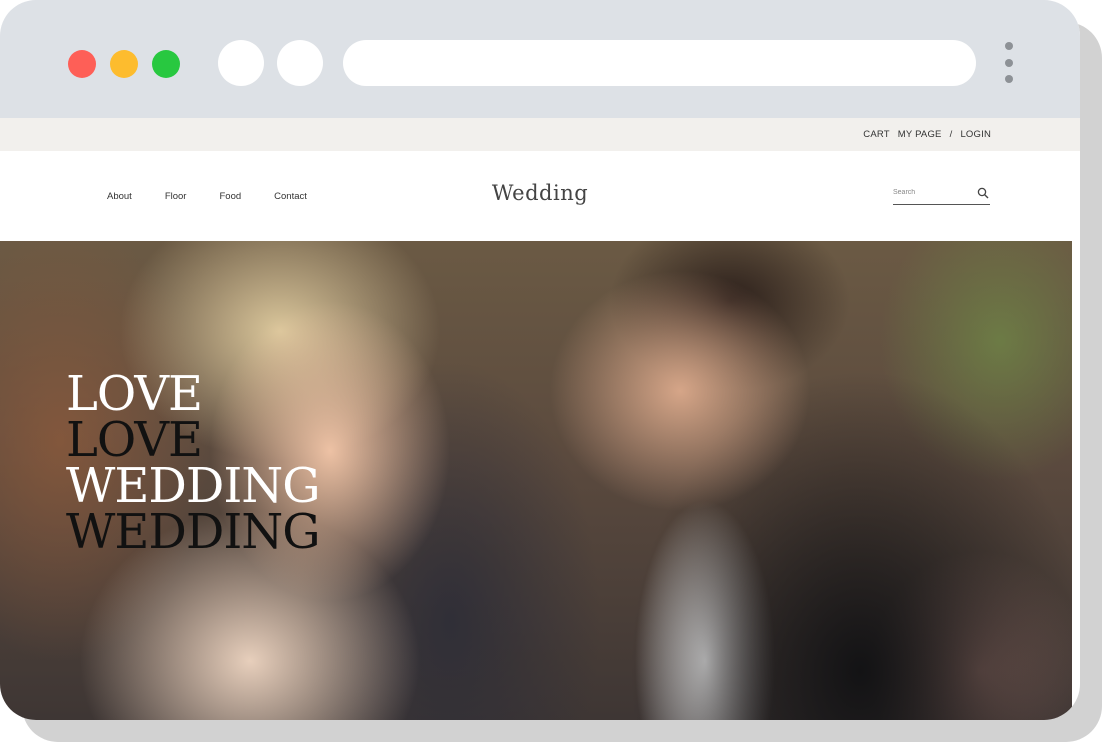  What do you see at coordinates (134, 440) in the screenshot?
I see `hero-line-love-black: LOVE` at bounding box center [134, 440].